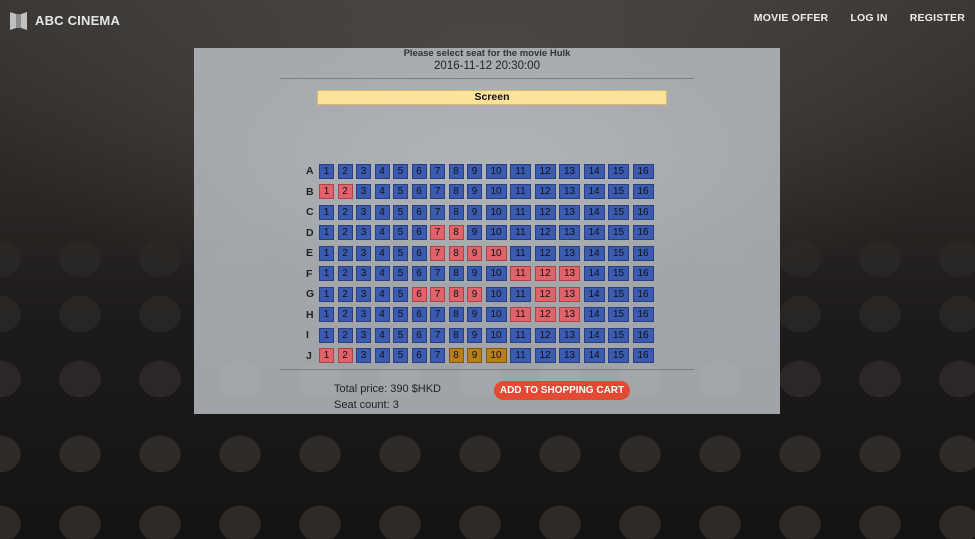  Describe the element at coordinates (437, 212) in the screenshot. I see `seat-C7: 7` at that location.